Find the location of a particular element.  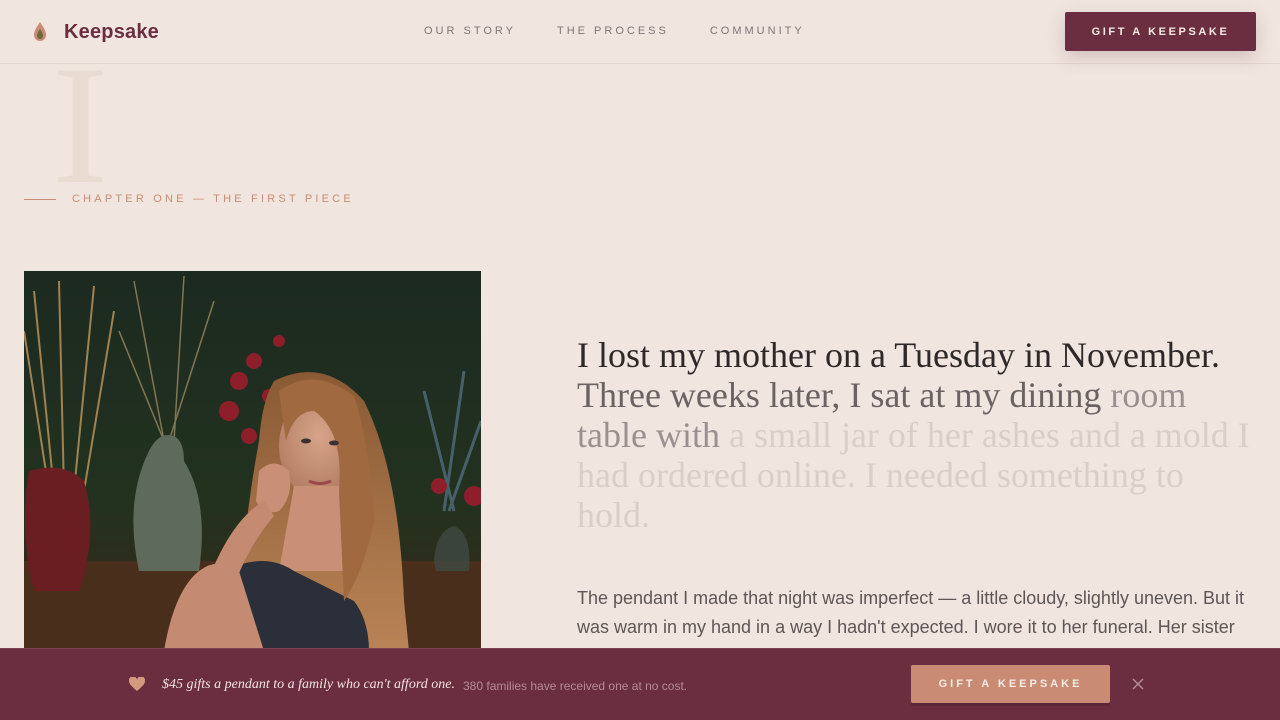

main-nav: OUR STORY THE PROCESS COMMUNITY is located at coordinates (614, 31).